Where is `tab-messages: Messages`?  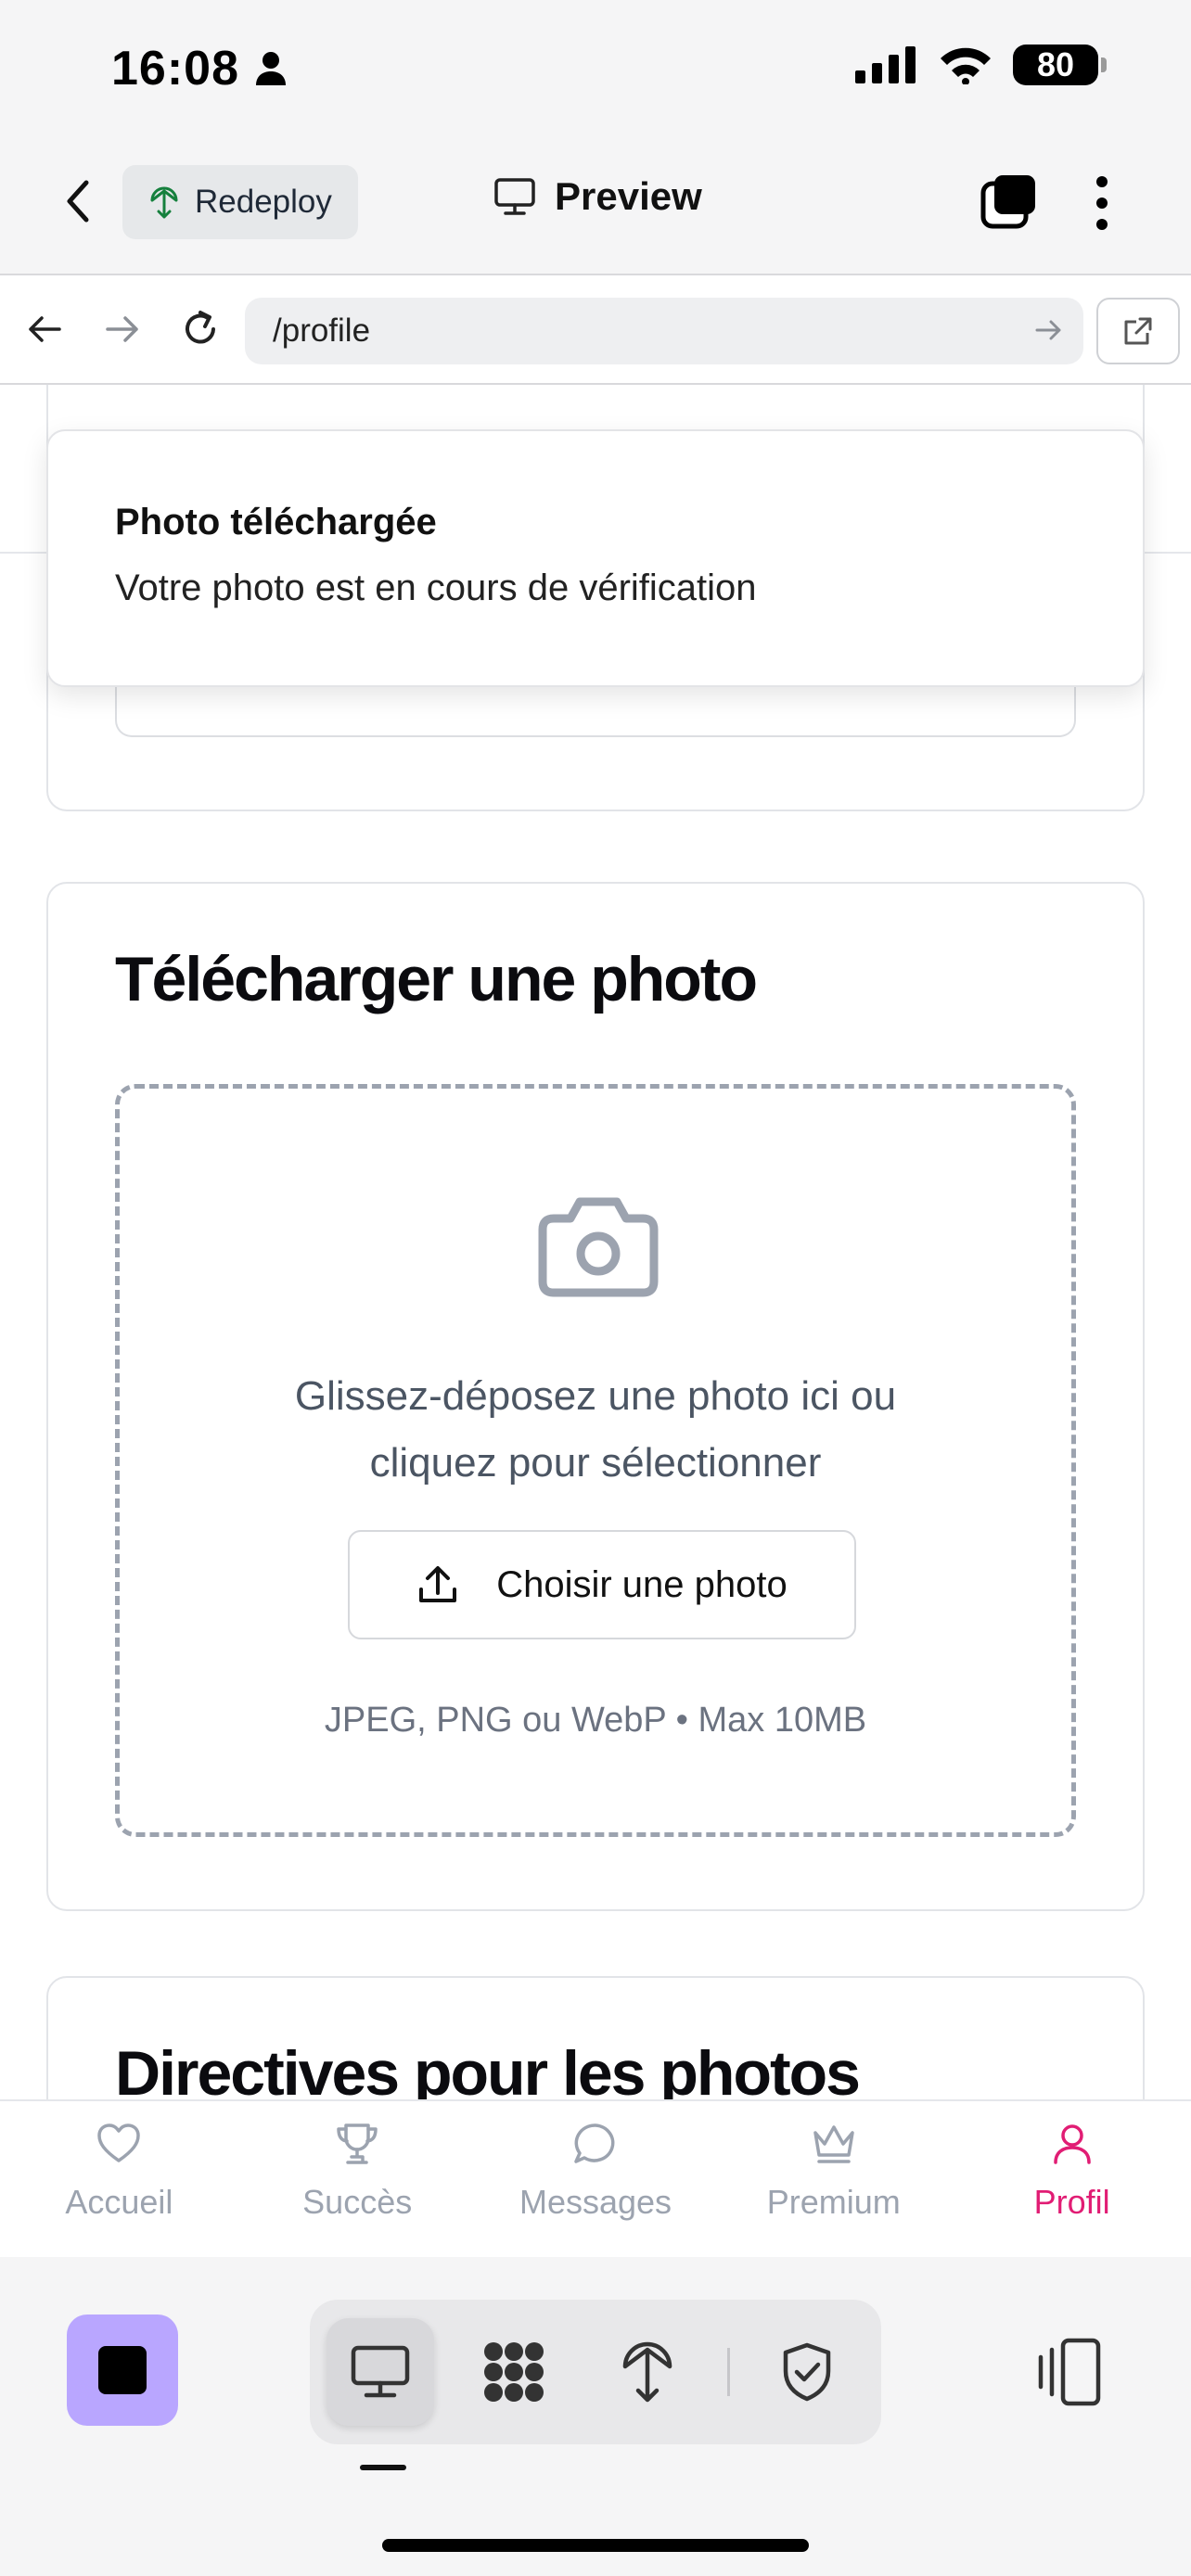
tab-messages: Messages is located at coordinates (596, 2179).